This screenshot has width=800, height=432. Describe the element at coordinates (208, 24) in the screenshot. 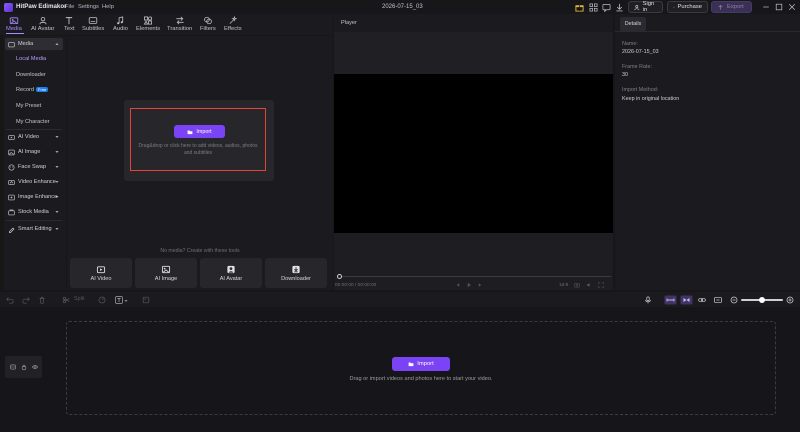

I see `tool-filters: Filters` at that location.